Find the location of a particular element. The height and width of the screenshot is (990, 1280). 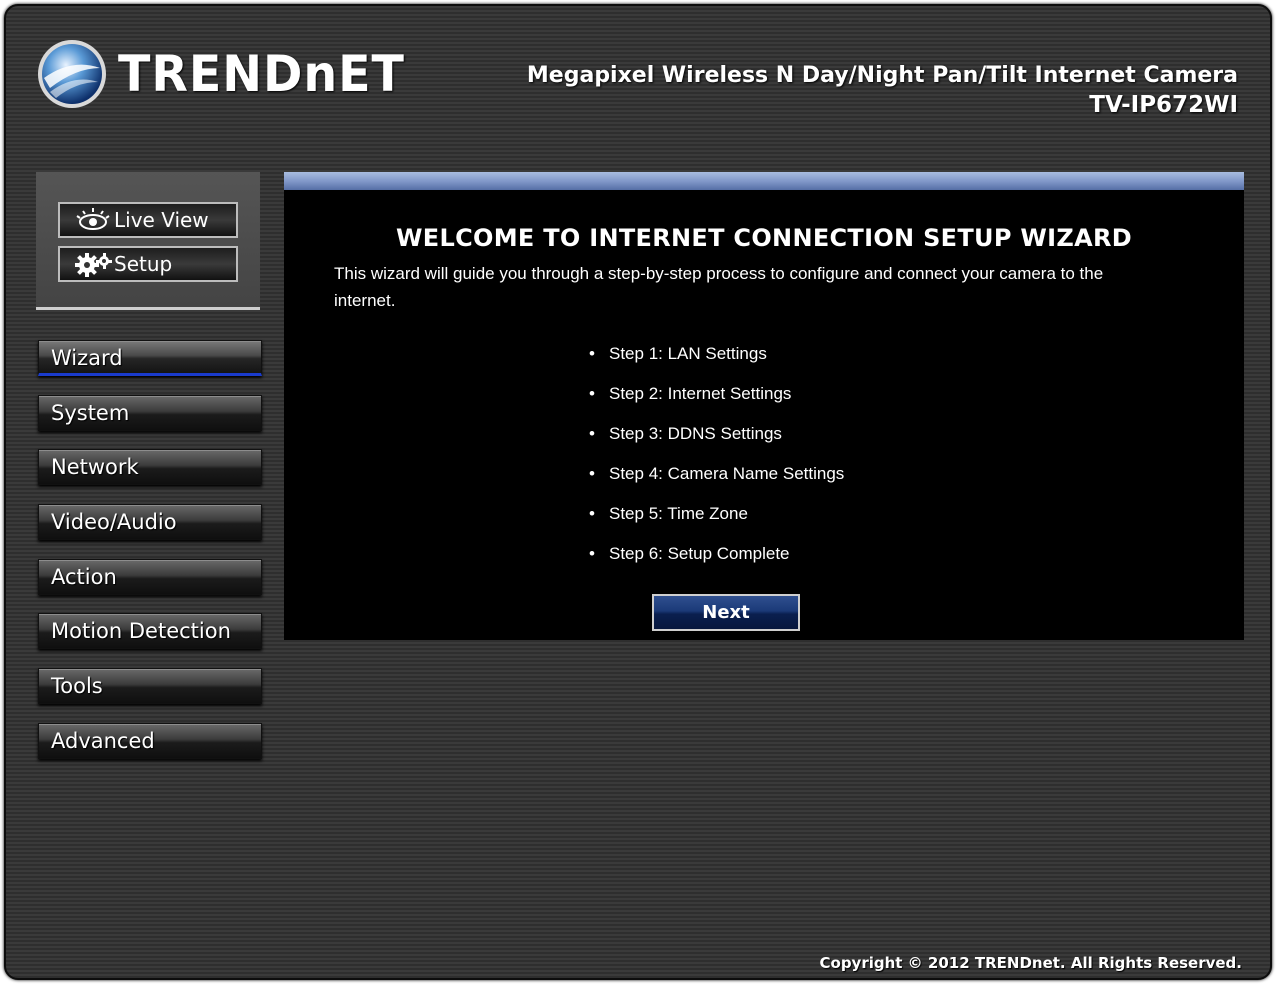

step-label: Step 1: LAN Settings is located at coordinates (688, 353).